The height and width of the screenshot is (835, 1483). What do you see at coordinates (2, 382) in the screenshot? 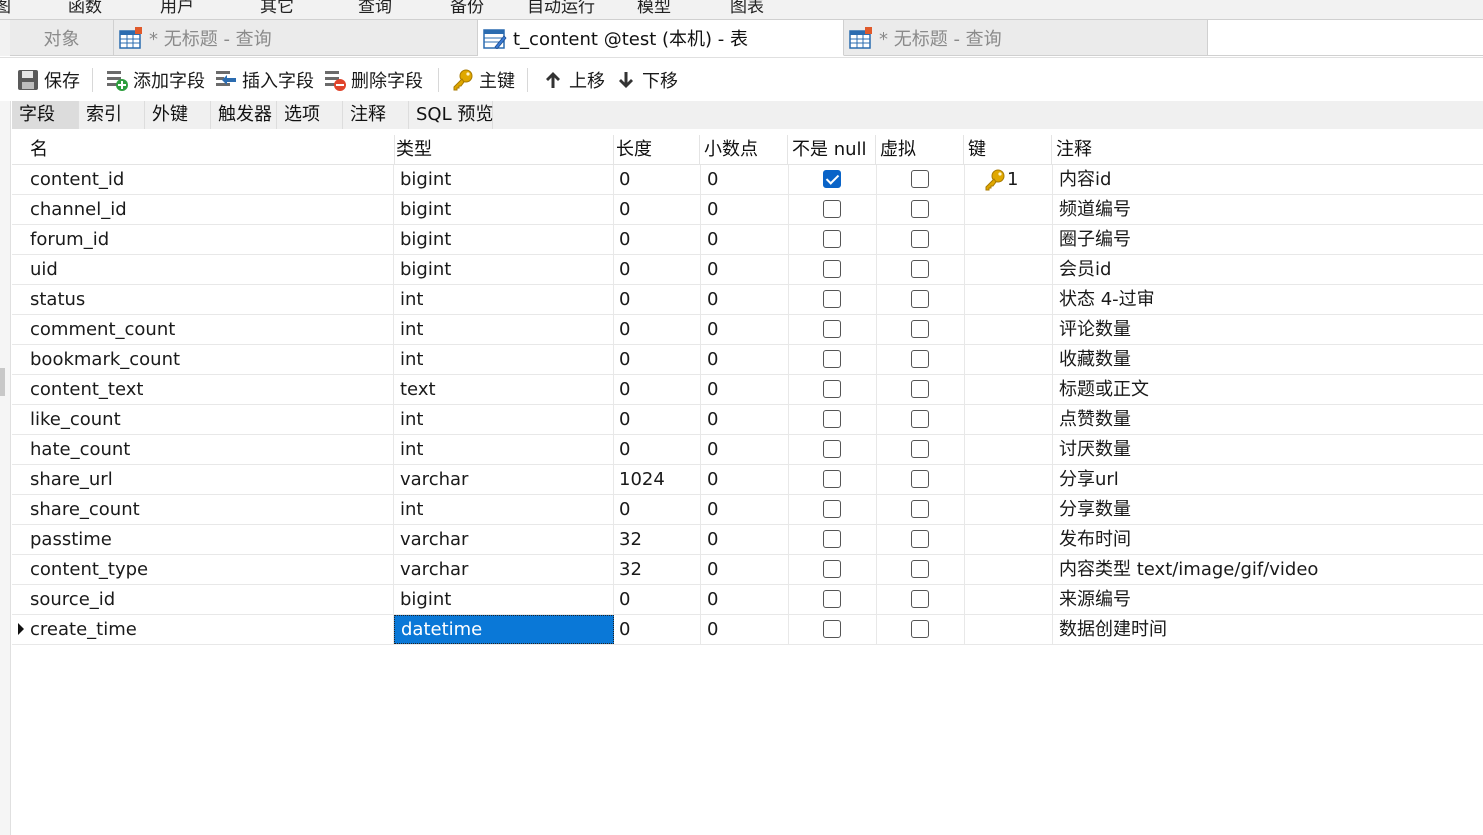
I see `splitter-handle` at bounding box center [2, 382].